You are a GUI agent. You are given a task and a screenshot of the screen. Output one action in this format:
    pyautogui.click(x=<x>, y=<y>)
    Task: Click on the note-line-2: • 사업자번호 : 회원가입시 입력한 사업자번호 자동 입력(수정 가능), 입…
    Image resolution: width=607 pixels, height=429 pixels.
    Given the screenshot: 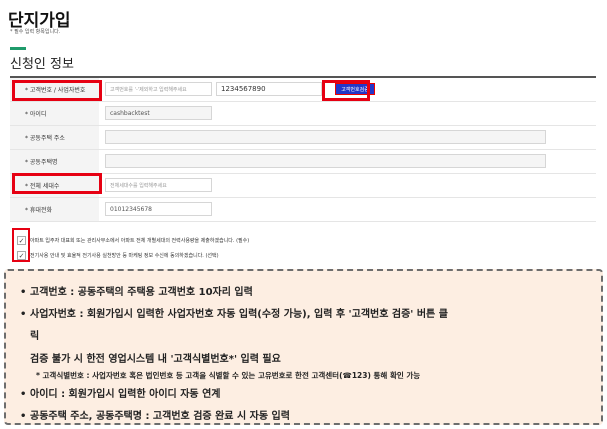 What is the action you would take?
    pyautogui.click(x=234, y=312)
    